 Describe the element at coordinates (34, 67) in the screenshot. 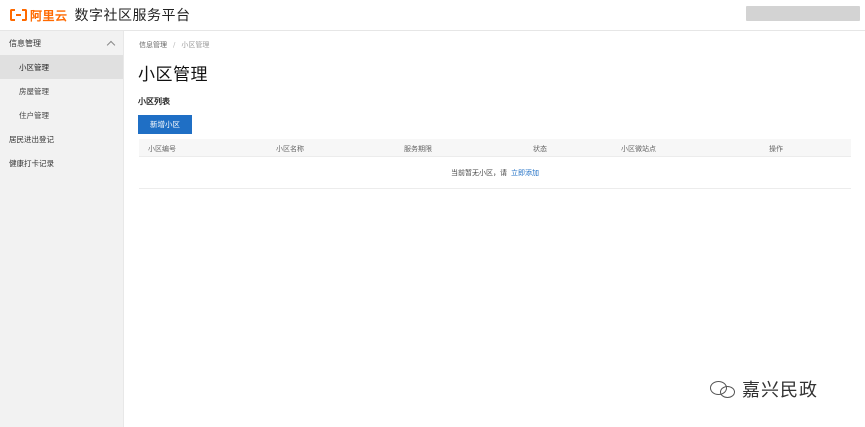

I see `sidebar-item-label: 小区管理` at that location.